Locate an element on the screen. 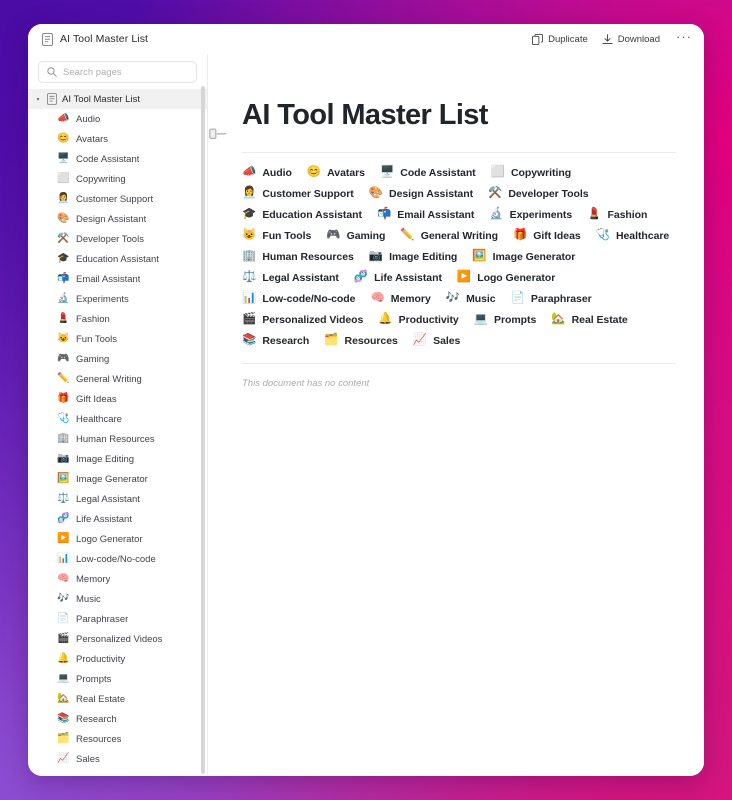 This screenshot has height=800, width=732. sidebar-item-fashion: 💄 Fashion is located at coordinates (117, 319).